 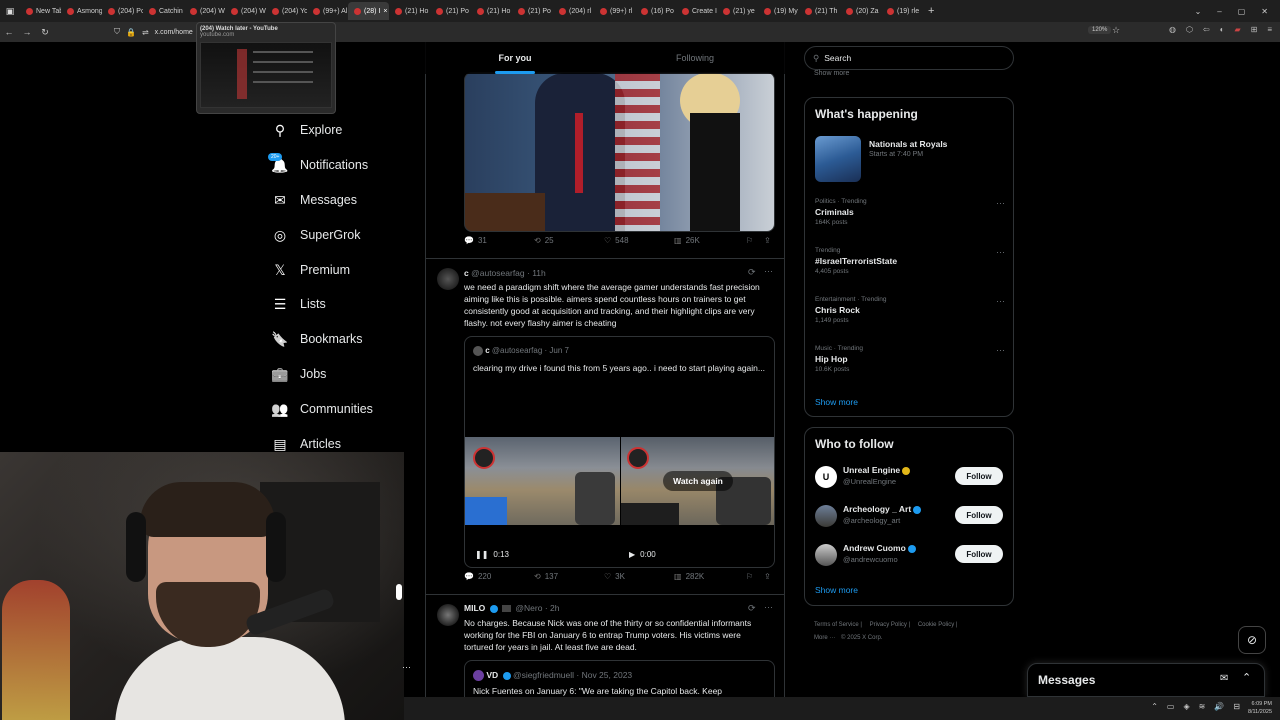 What do you see at coordinates (498, 273) in the screenshot?
I see `author-handle: @autosearfag` at bounding box center [498, 273].